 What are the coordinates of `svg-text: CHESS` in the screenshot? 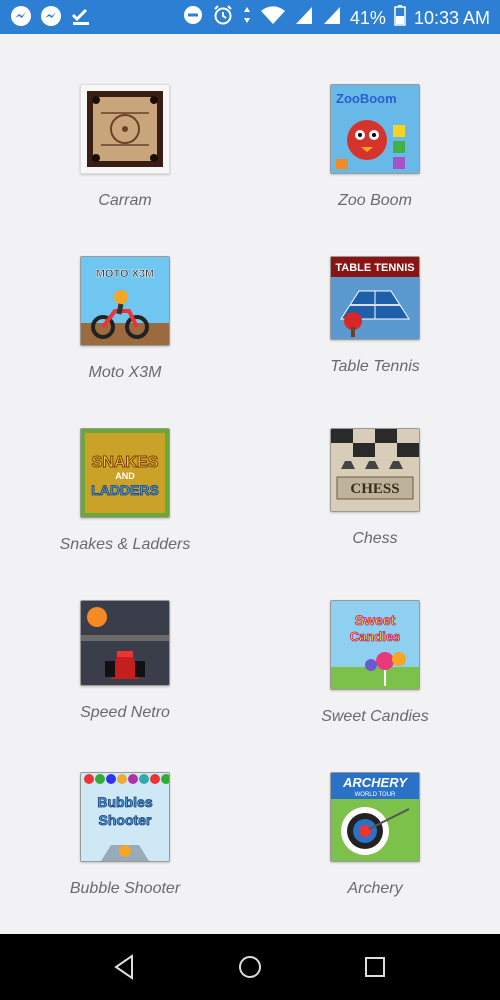 It's located at (374, 489).